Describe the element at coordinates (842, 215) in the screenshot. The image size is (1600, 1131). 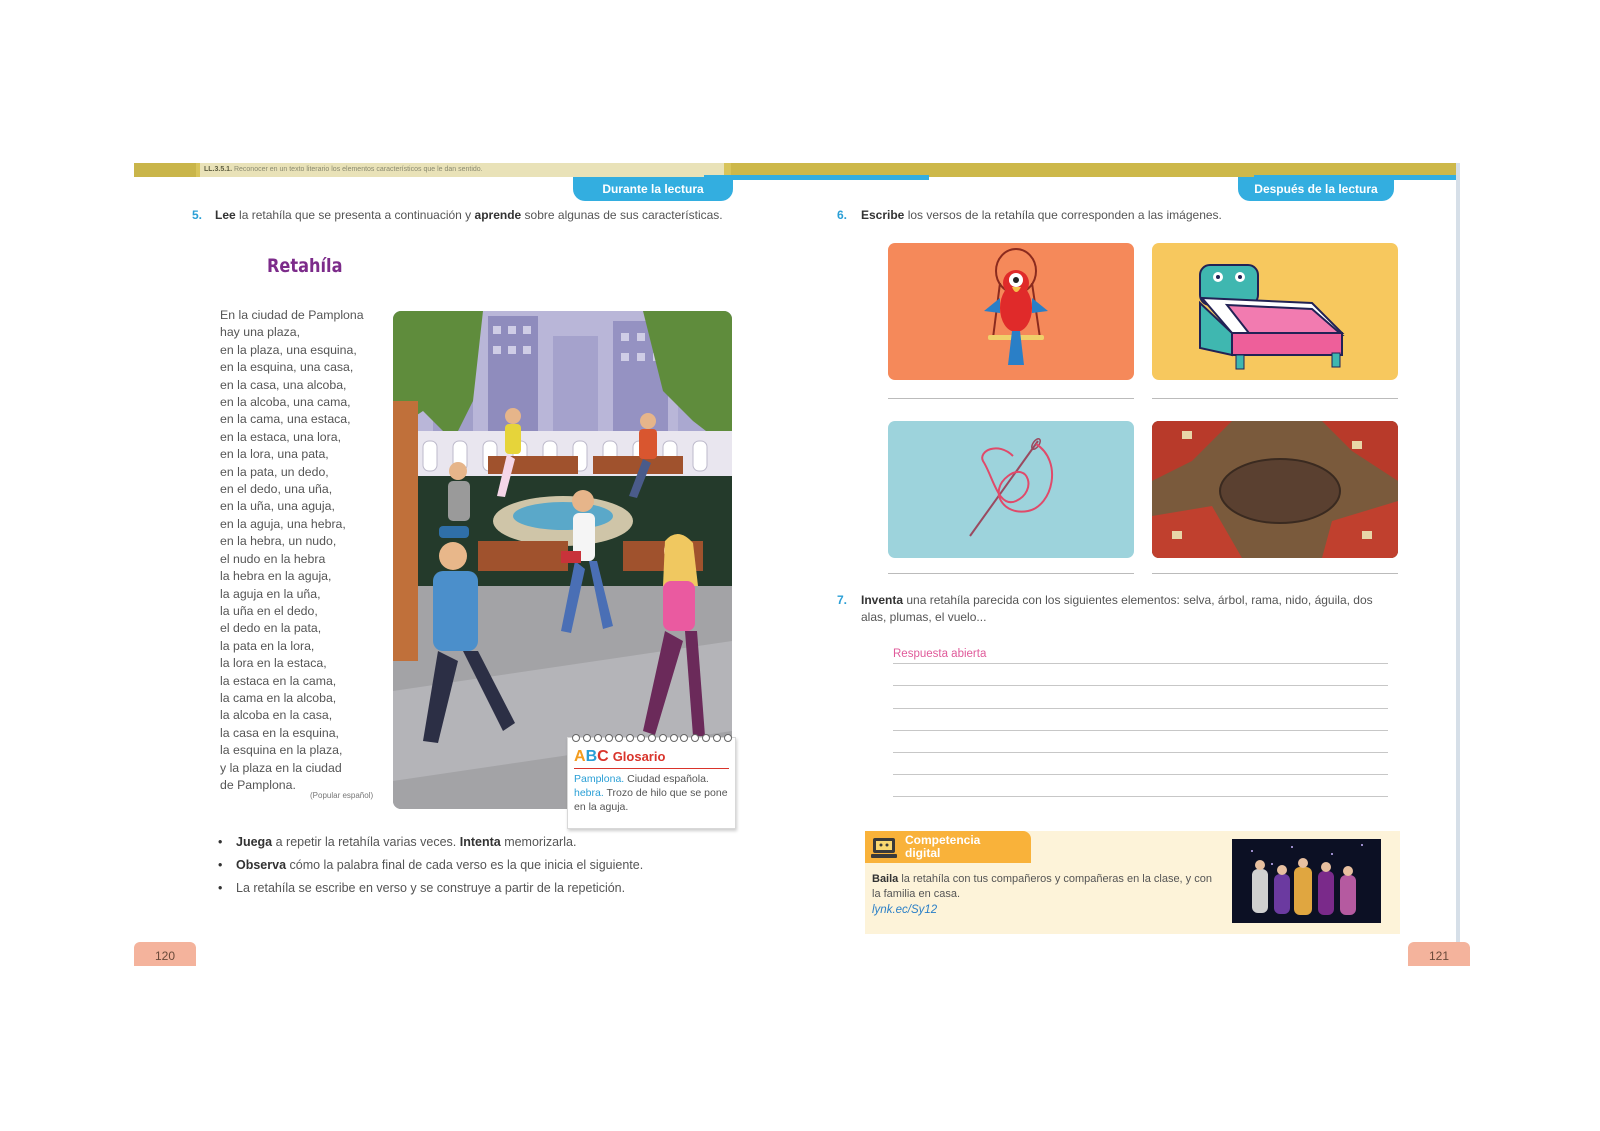
I see `question-6-number: 6.` at that location.